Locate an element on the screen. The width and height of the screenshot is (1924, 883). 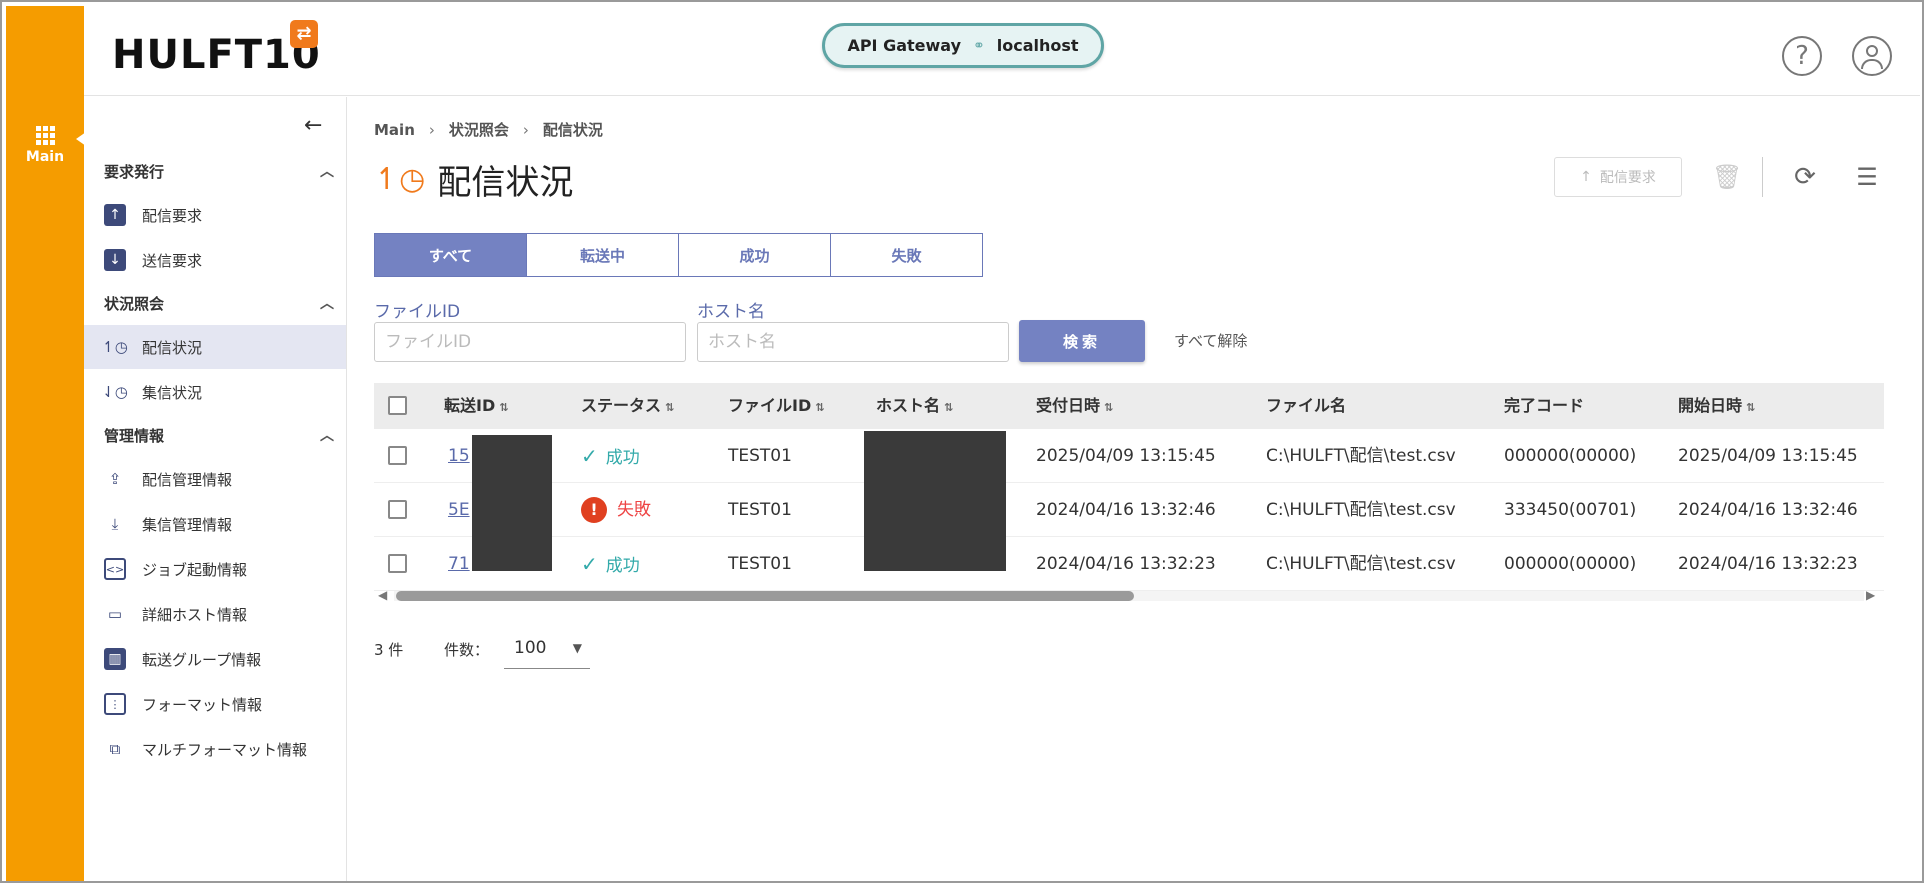
column-host-name: ホスト名 ⇅ is located at coordinates (914, 406).